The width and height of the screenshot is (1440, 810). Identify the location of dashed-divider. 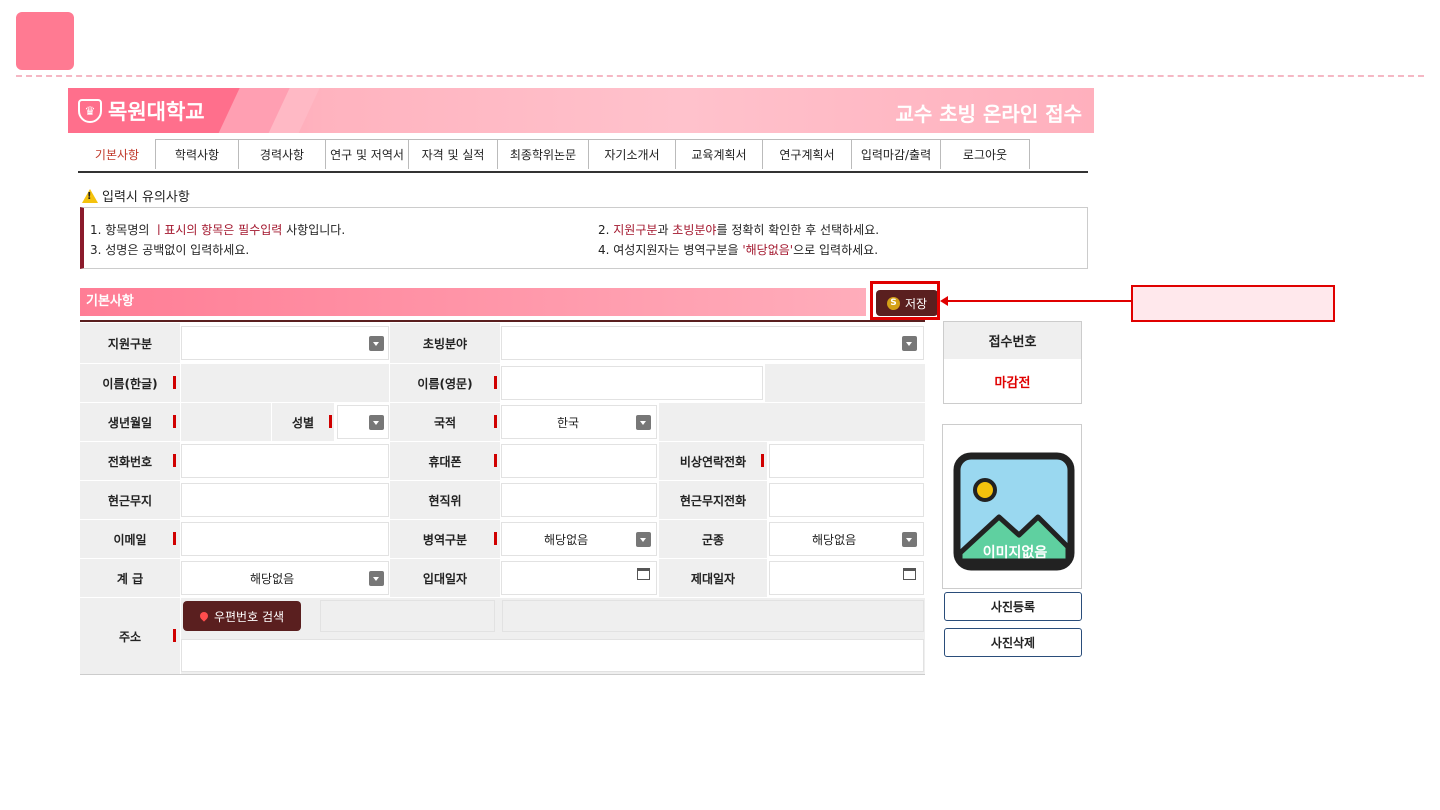
(720, 76).